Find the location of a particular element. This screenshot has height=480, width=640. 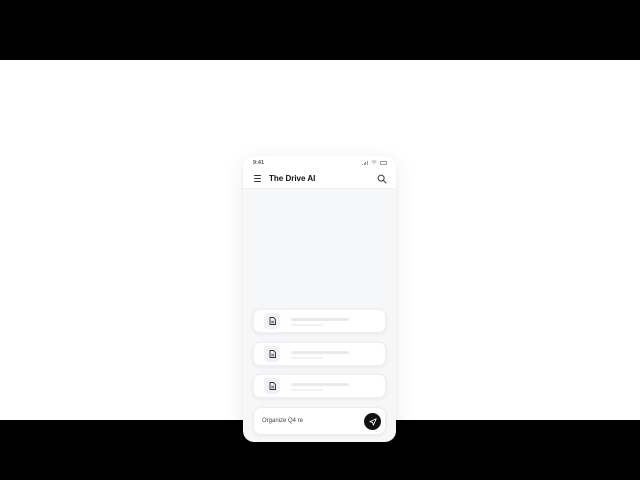

phone-frame: 9:41 The Drive AI Organize Q4 re is located at coordinates (319, 299).